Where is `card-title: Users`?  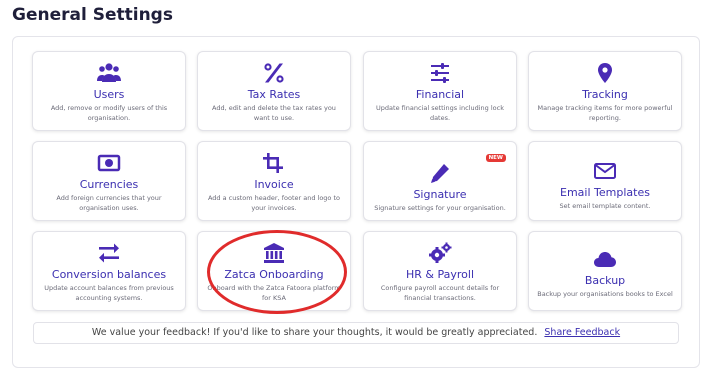
card-title: Users is located at coordinates (109, 94).